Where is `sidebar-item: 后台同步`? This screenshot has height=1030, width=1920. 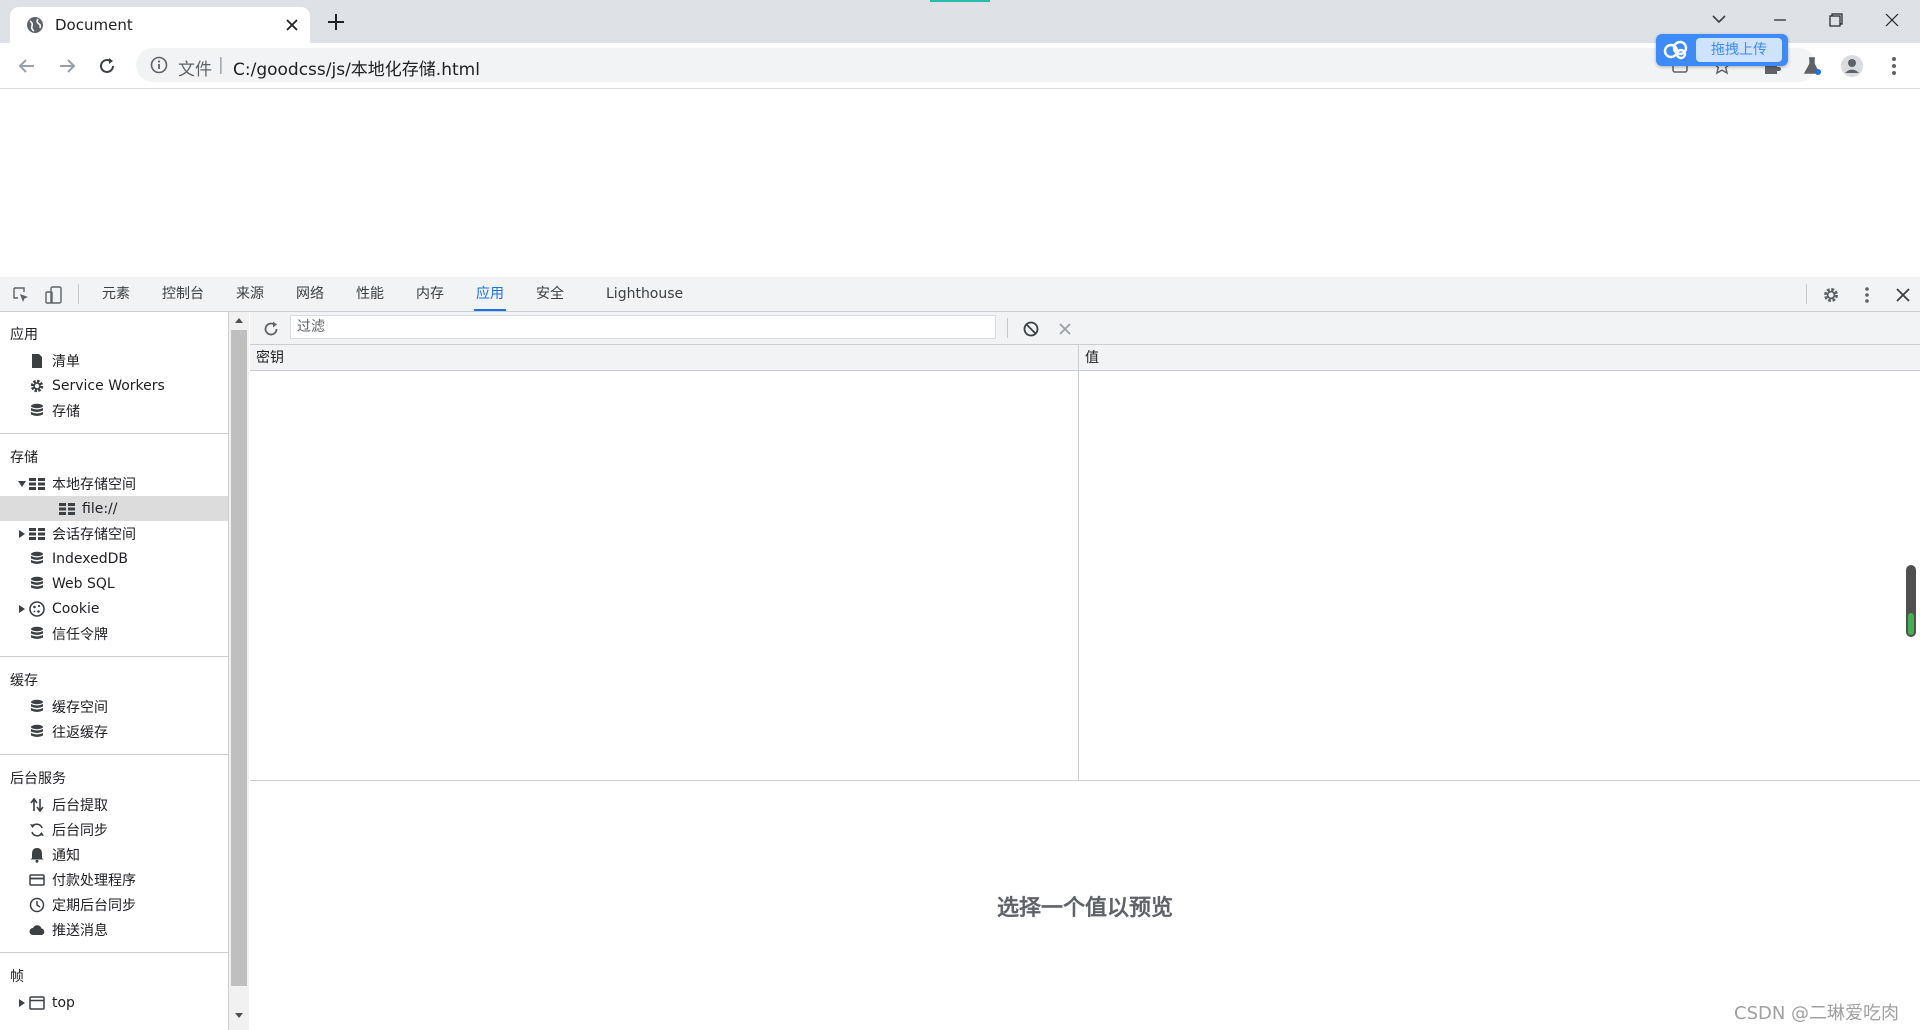
sidebar-item: 后台同步 is located at coordinates (114, 829).